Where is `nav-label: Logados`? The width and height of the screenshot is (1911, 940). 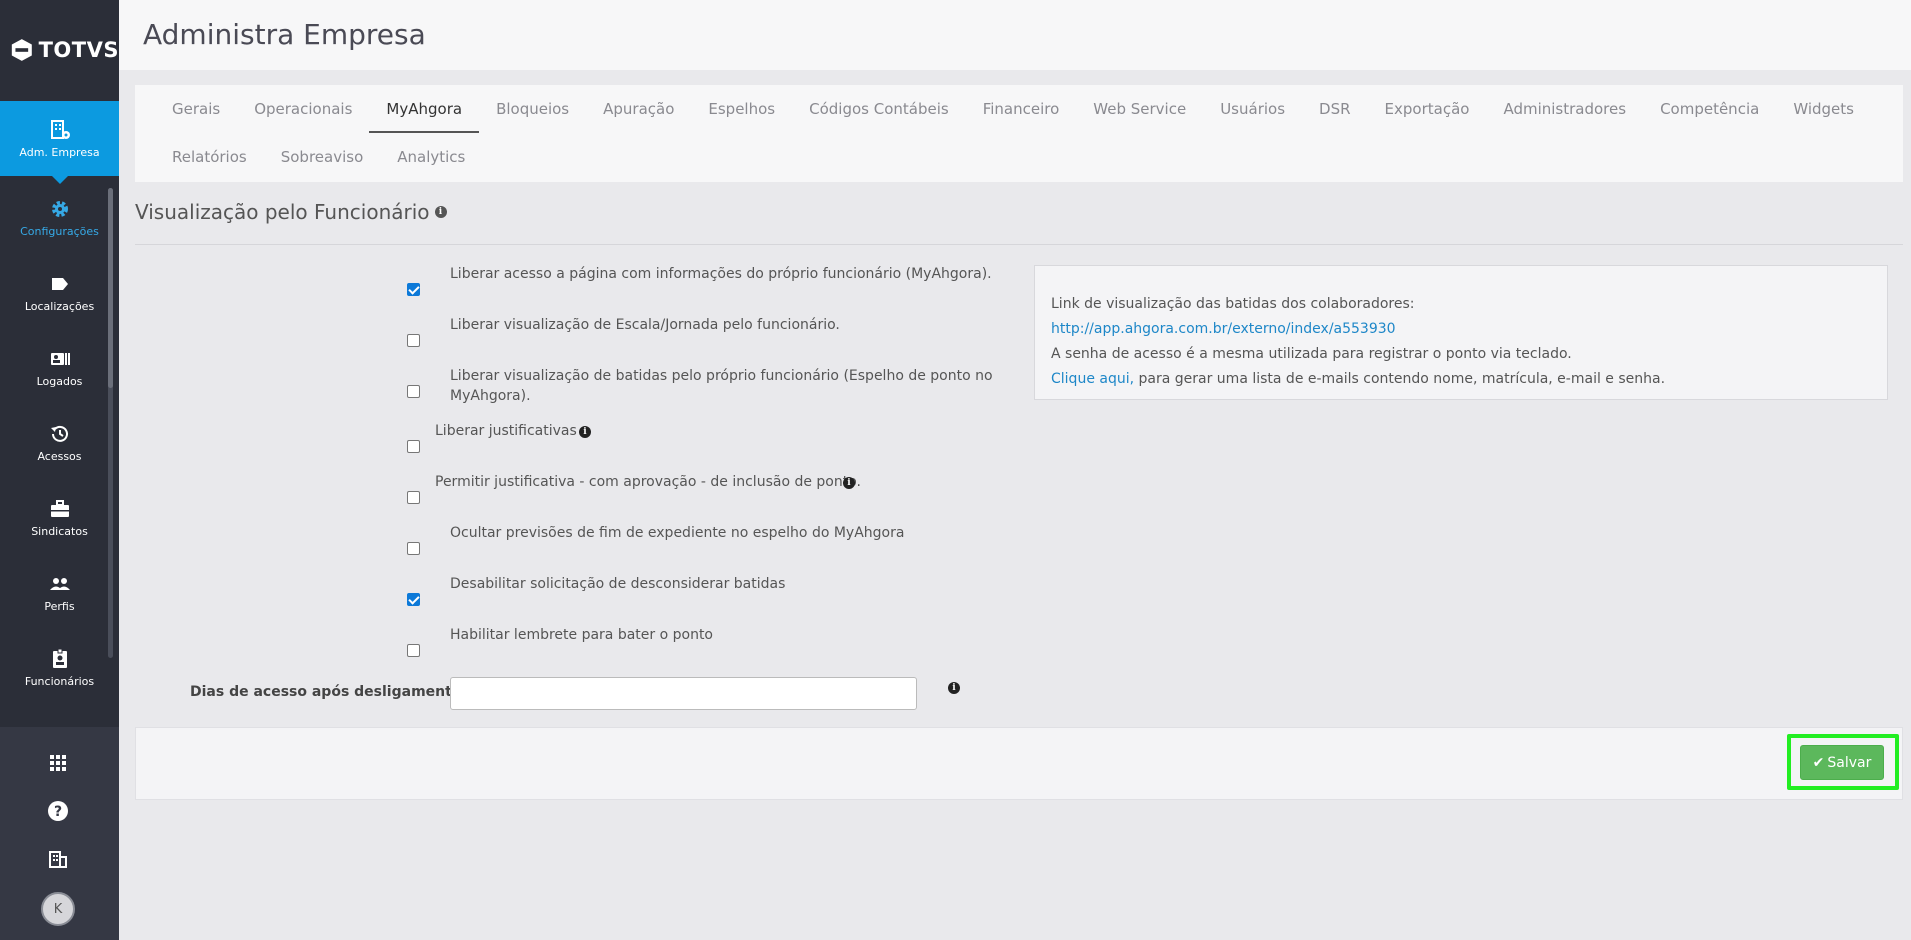
nav-label: Logados is located at coordinates (59, 381).